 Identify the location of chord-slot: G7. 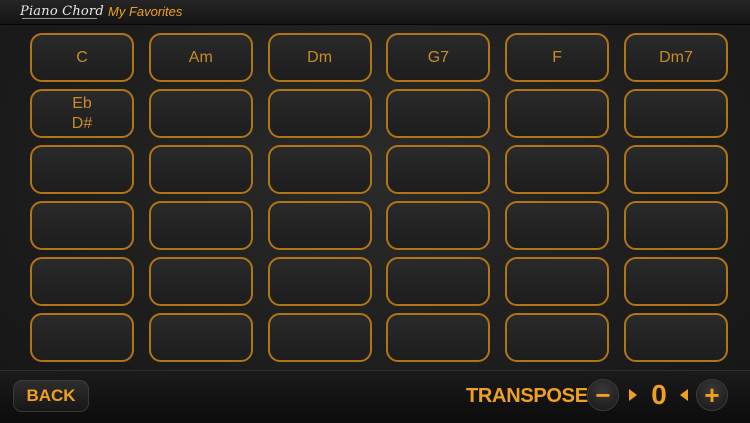
(438, 57).